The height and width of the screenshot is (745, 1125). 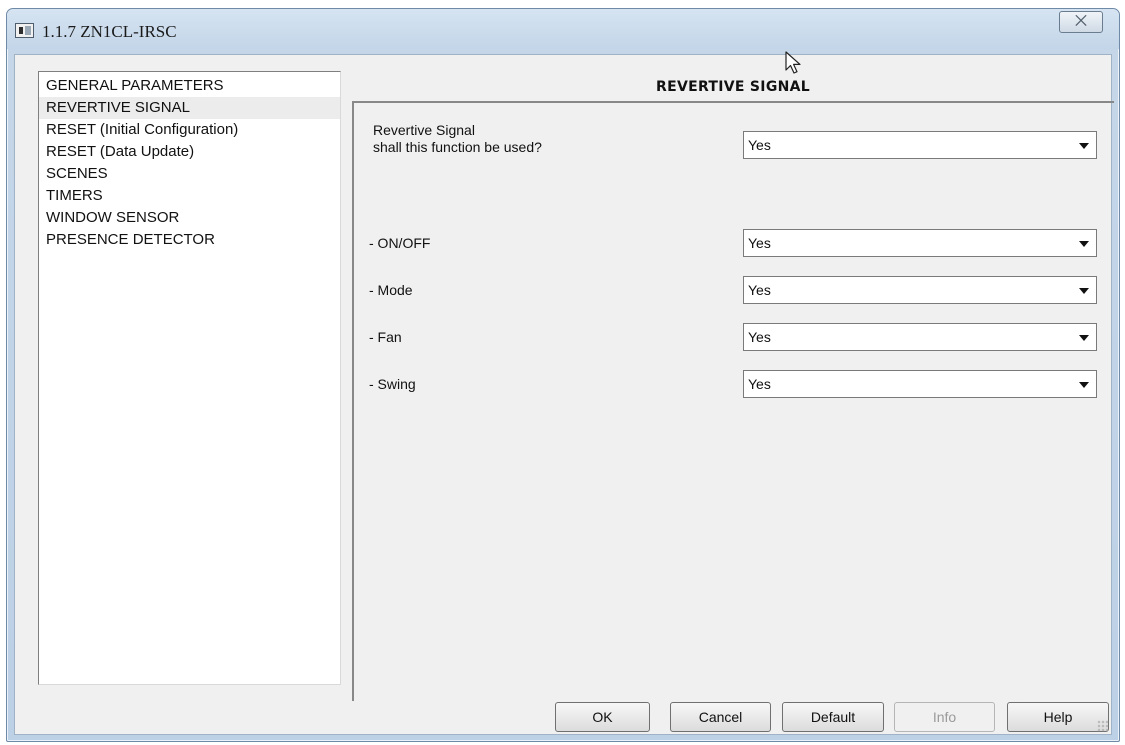 I want to click on window-title: 1.1.7 ZN1CL-IRSC, so click(x=109, y=31).